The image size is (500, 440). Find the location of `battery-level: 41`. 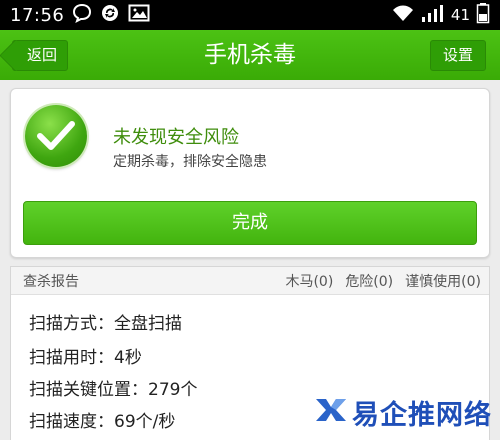

battery-level: 41 is located at coordinates (460, 15).